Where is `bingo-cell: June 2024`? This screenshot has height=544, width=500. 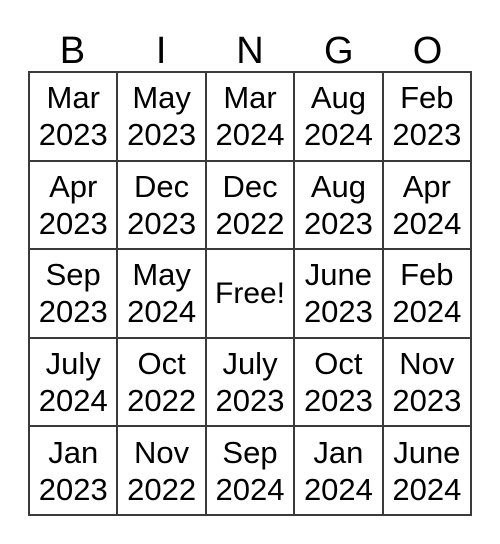
bingo-cell: June 2024 is located at coordinates (428, 471).